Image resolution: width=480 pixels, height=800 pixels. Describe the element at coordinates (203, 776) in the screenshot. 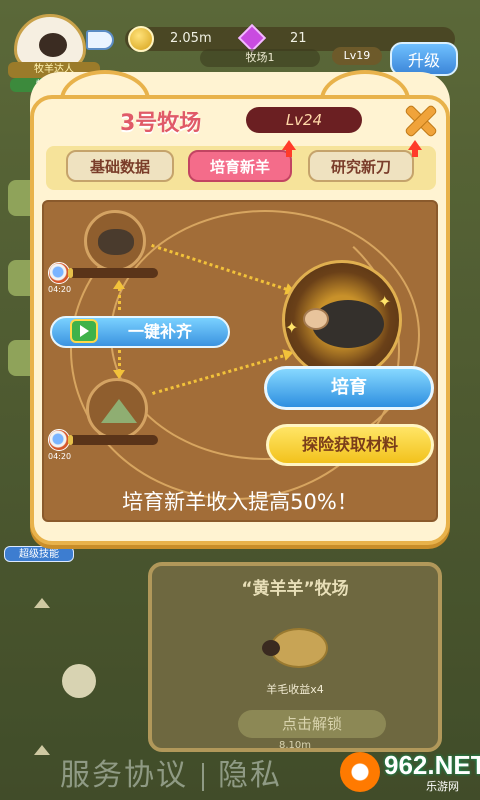

I see `footer-divider` at that location.